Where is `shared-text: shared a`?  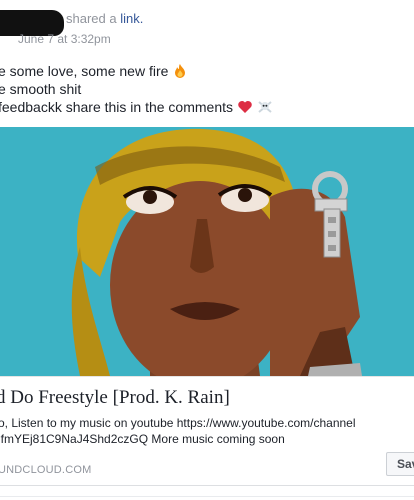 shared-text: shared a is located at coordinates (91, 18).